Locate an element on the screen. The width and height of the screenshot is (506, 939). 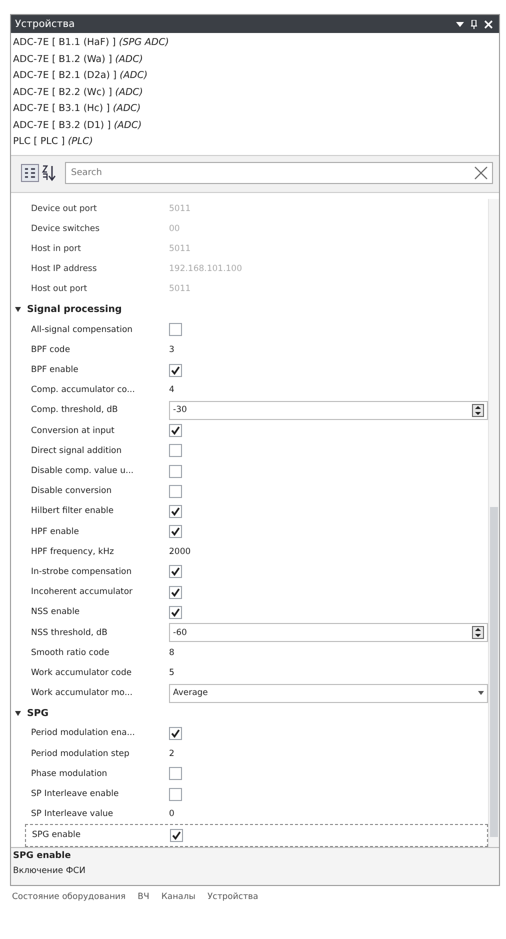
property-row: In-strobe compensation is located at coordinates (249, 572).